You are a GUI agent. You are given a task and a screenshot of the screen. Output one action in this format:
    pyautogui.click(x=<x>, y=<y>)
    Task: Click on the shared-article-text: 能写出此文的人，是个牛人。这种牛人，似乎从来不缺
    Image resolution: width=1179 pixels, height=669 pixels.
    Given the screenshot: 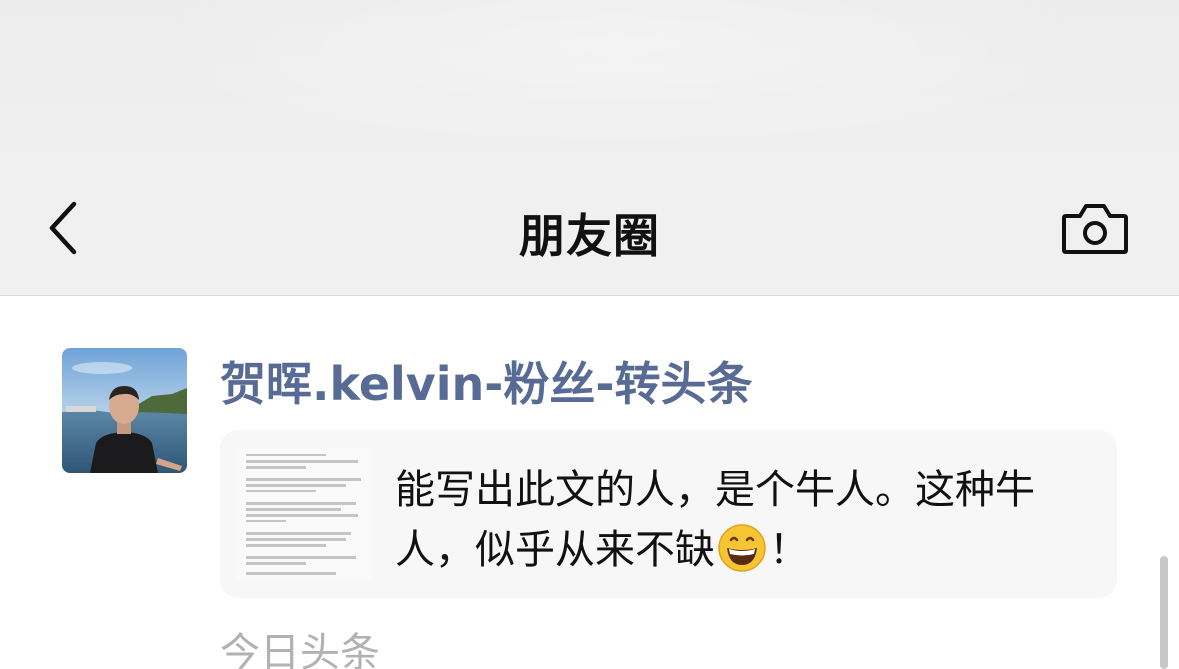 What is the action you would take?
    pyautogui.click(x=715, y=520)
    